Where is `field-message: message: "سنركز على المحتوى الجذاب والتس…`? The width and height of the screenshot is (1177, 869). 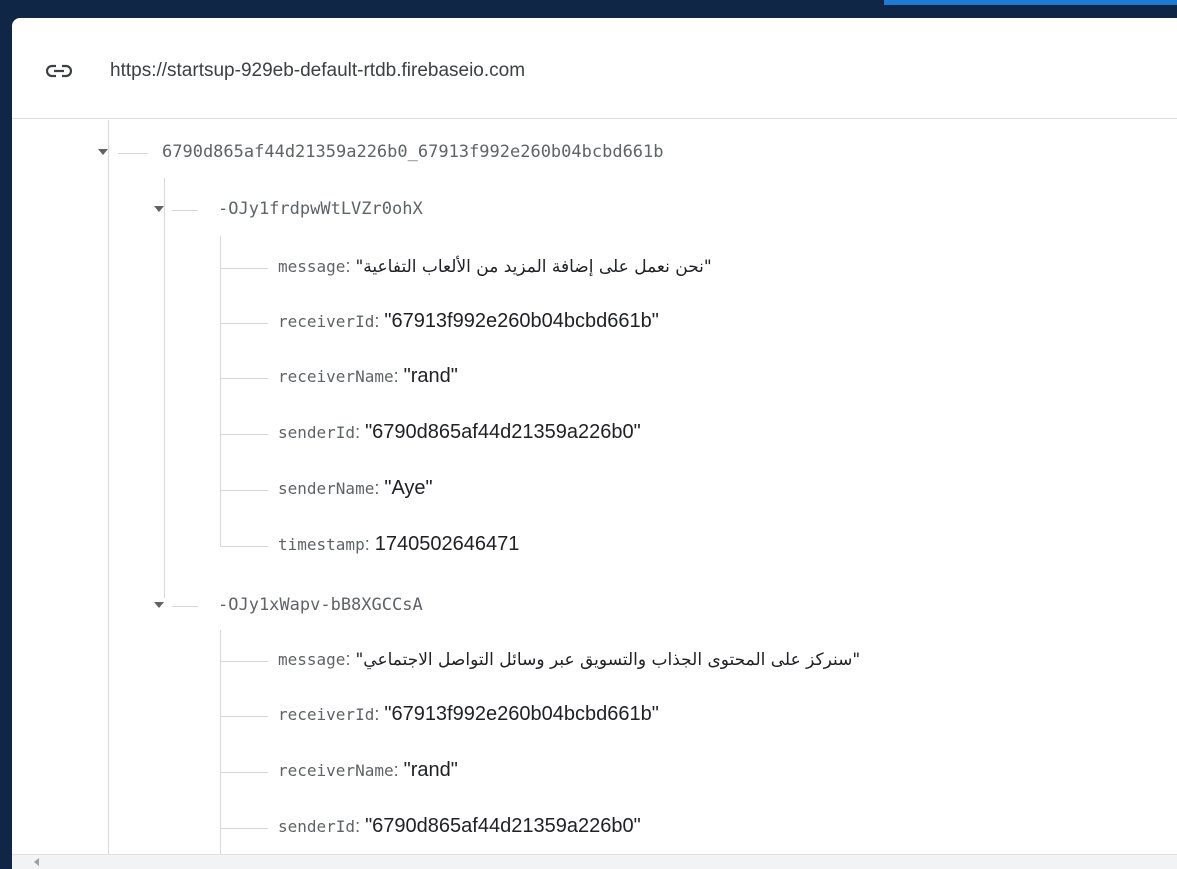
field-message: message: "سنركز على المحتوى الجذاب والتس… is located at coordinates (569, 659).